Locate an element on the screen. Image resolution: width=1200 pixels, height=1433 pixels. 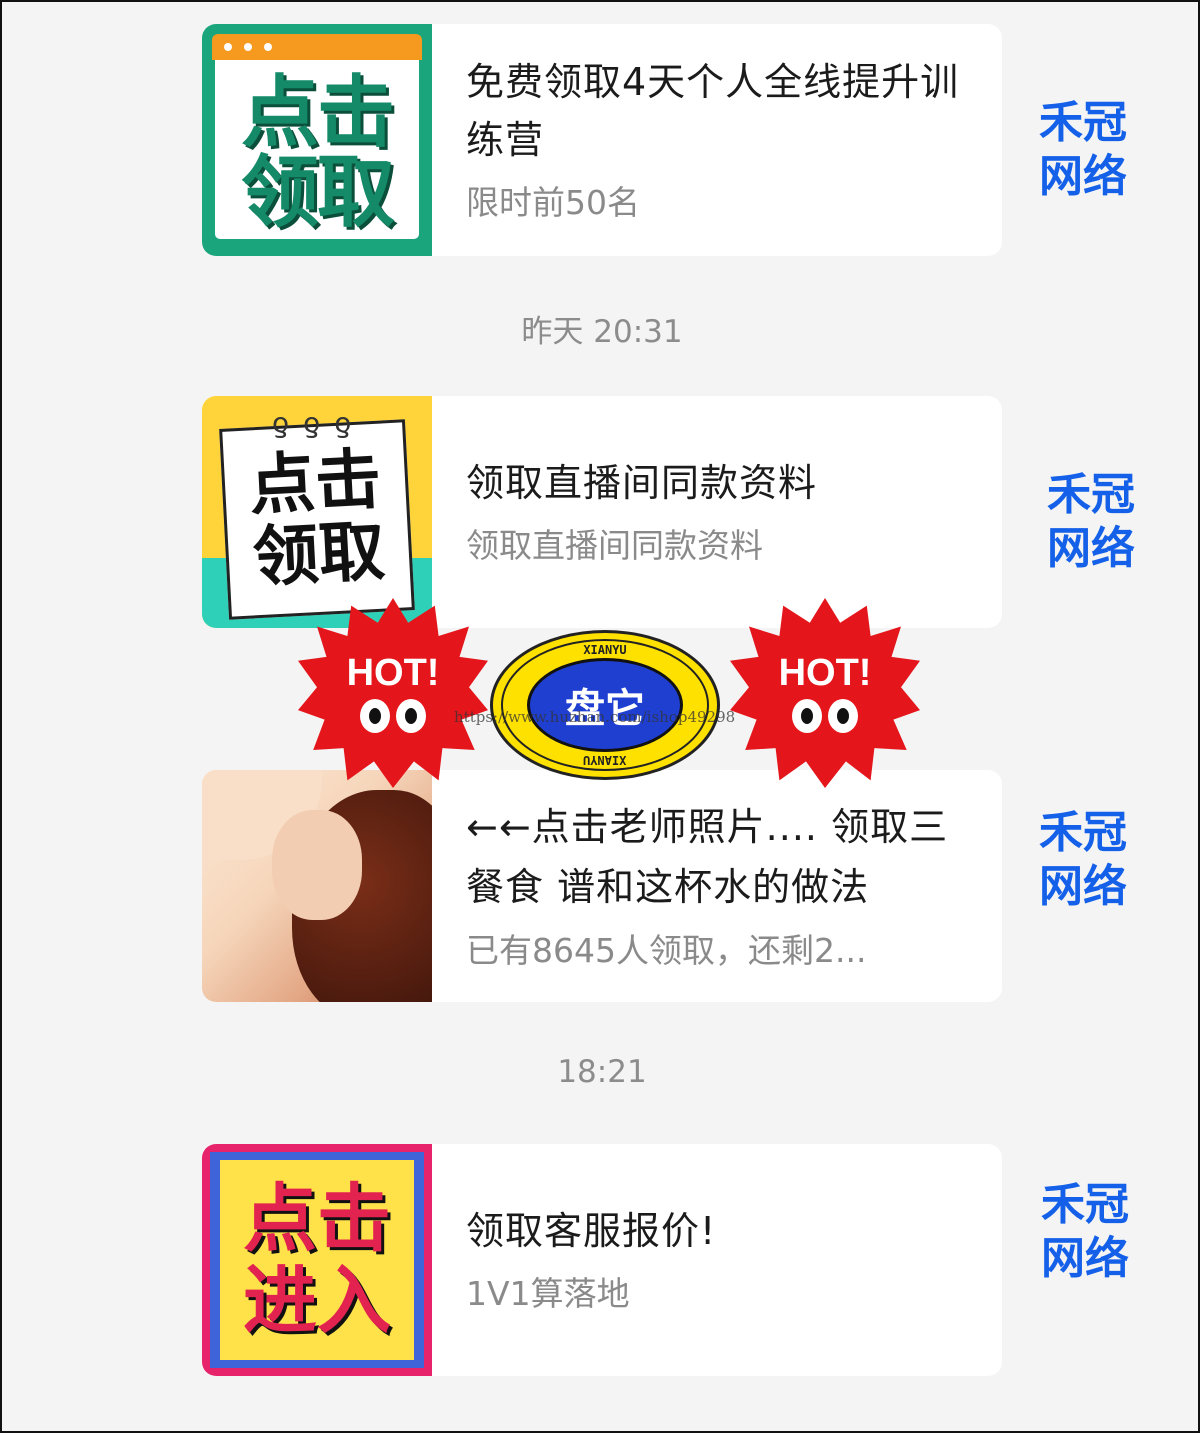
watermark: https://www.huzhan.com/ishop49298 is located at coordinates (595, 717).